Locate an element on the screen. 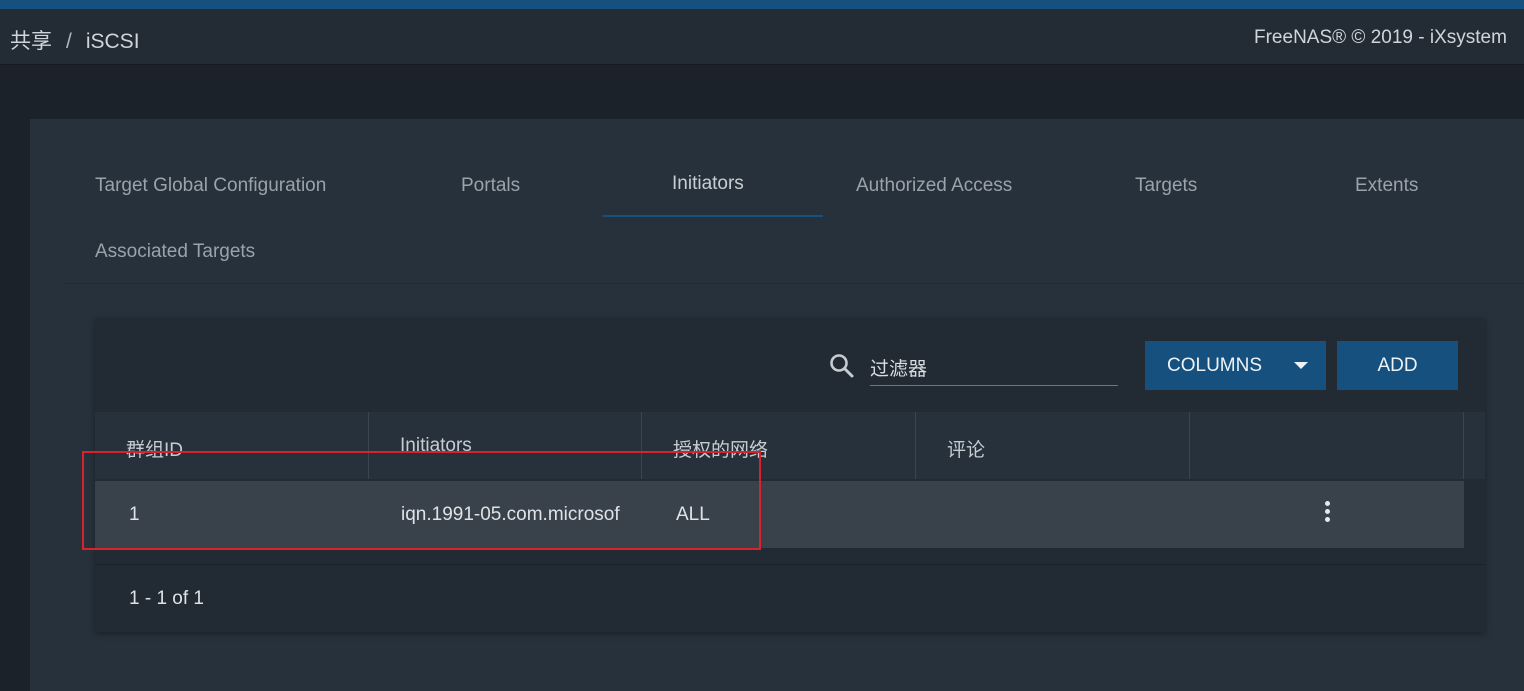  column-header-authorized-network: 授权的网络 is located at coordinates (720, 445).